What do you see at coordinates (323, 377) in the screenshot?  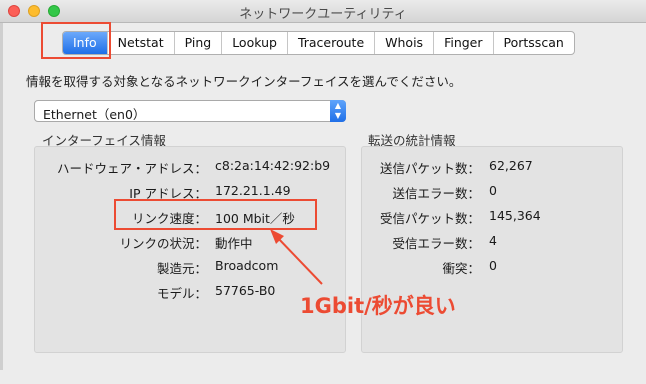 I see `window-bottom` at bounding box center [323, 377].